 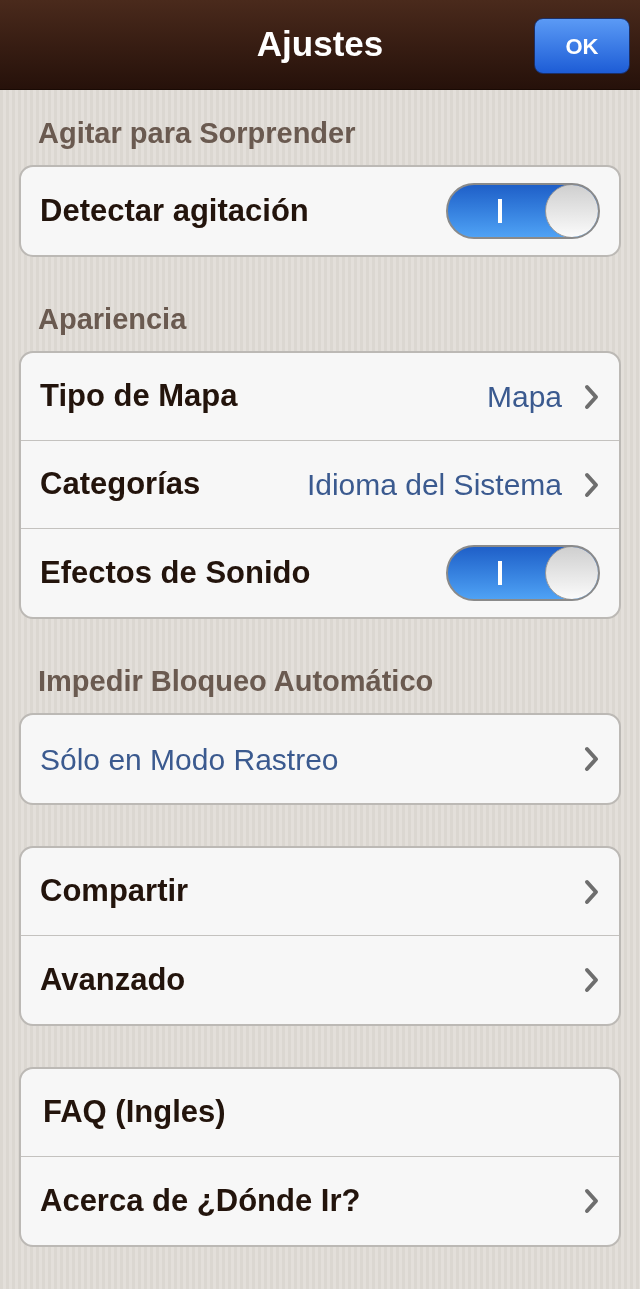 What do you see at coordinates (320, 892) in the screenshot?
I see `settings-row: Compartir` at bounding box center [320, 892].